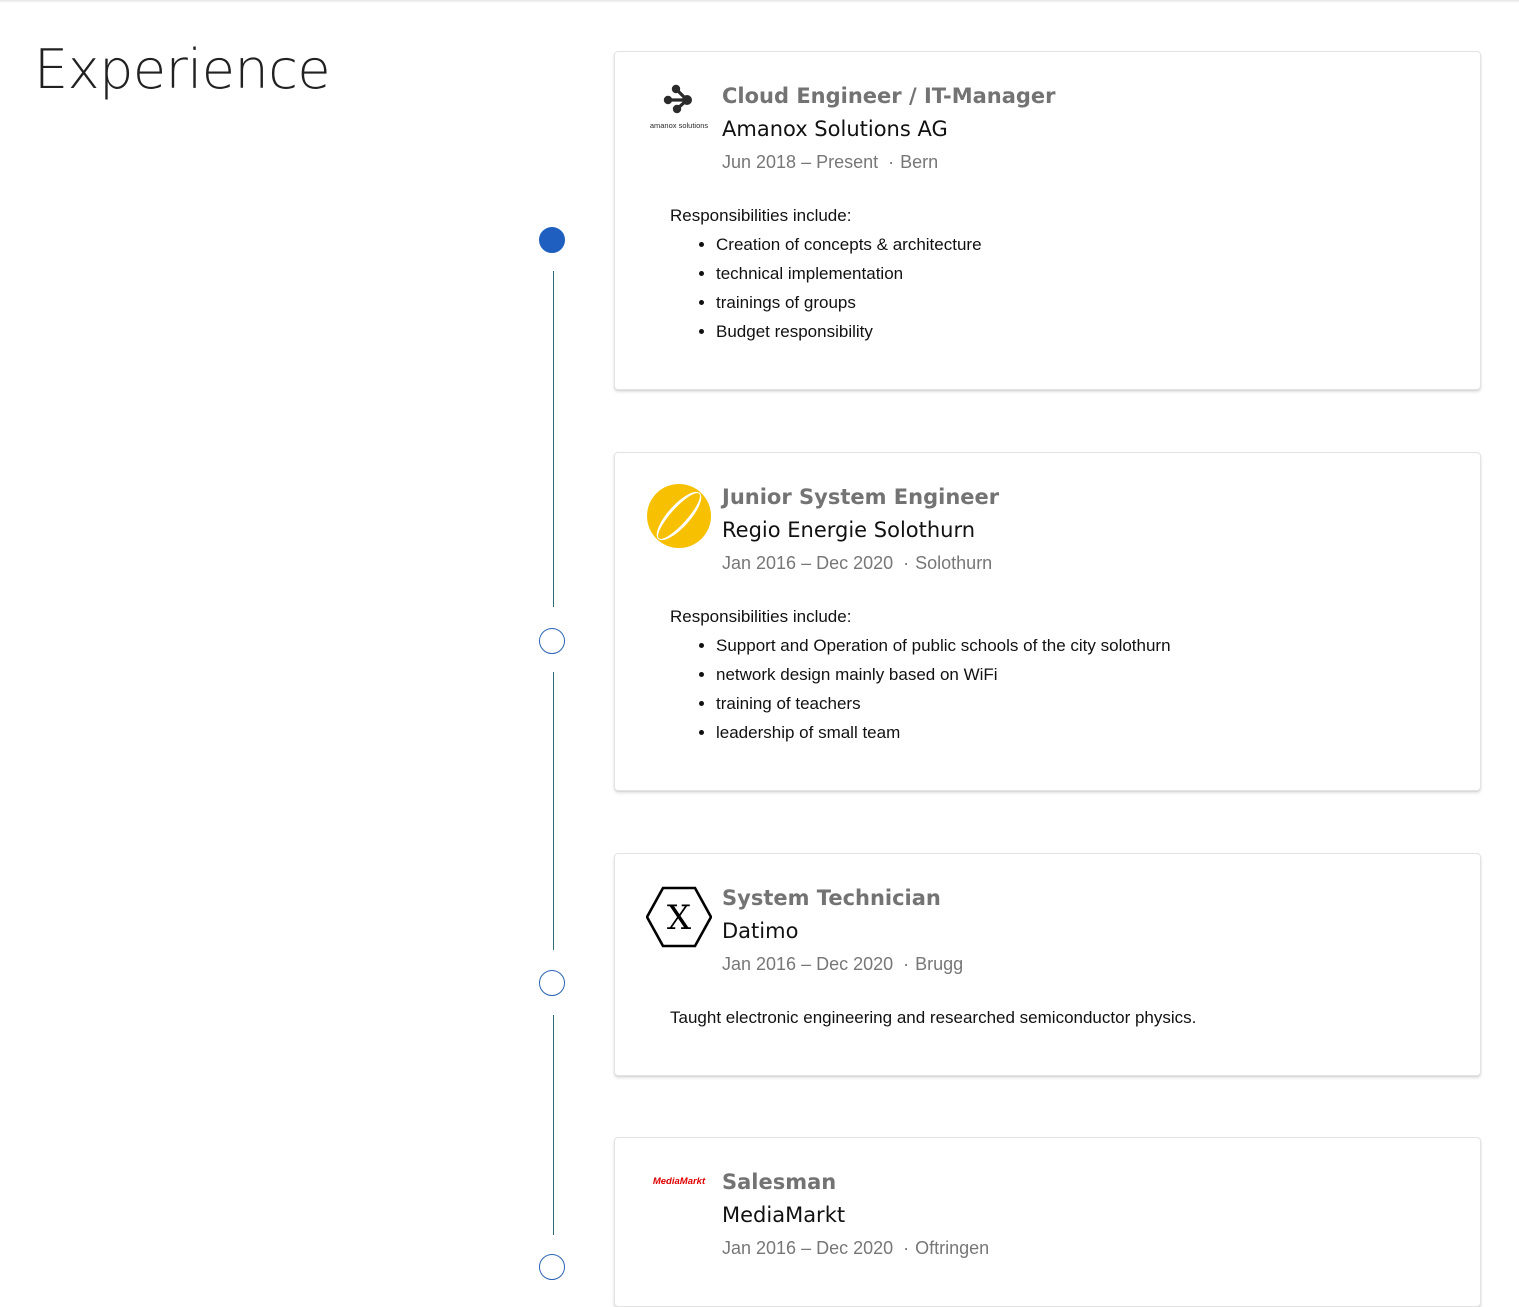  I want to click on company-name: Amanox Solutions AG, so click(835, 129).